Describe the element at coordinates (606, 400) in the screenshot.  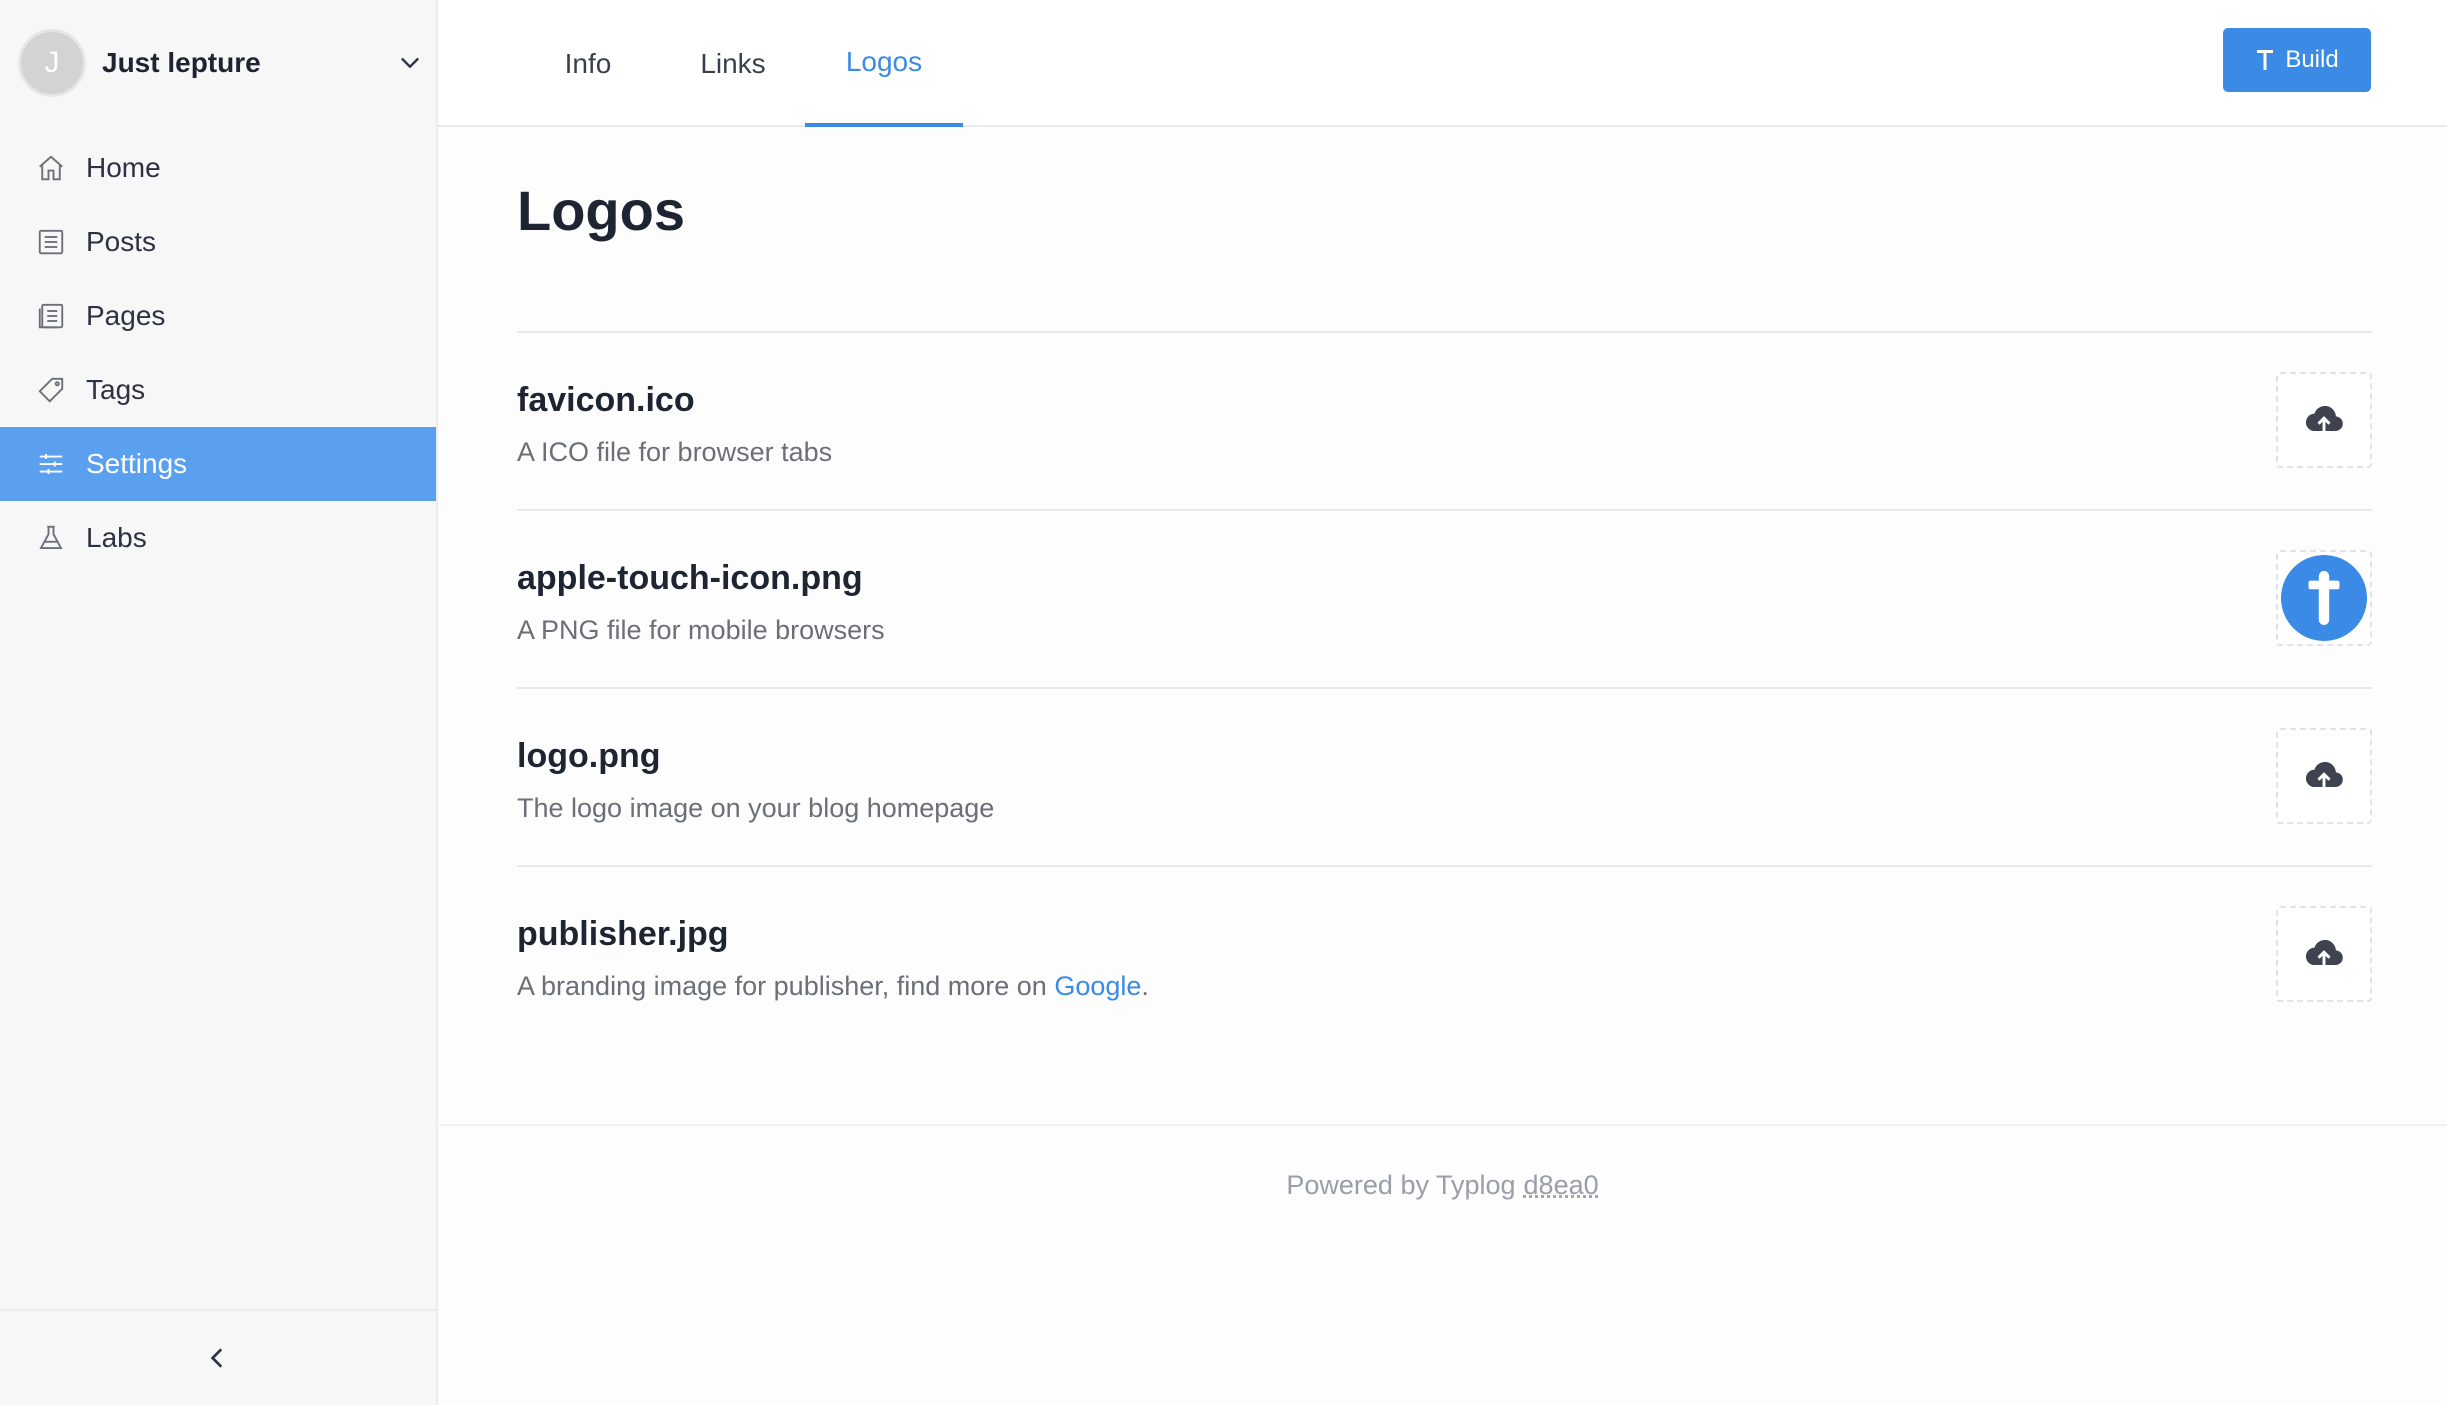
I see `logo-name: favicon.ico` at that location.